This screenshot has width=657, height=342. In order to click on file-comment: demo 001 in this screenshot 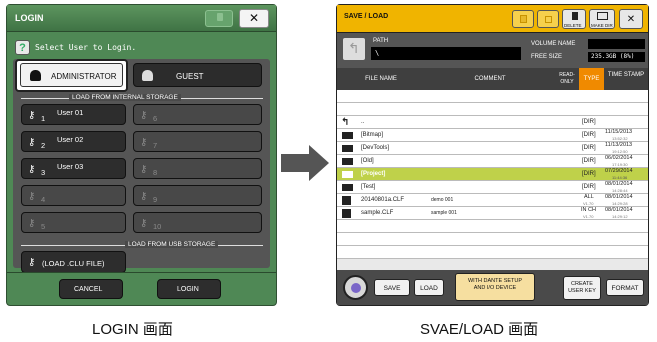, I will do `click(442, 200)`.